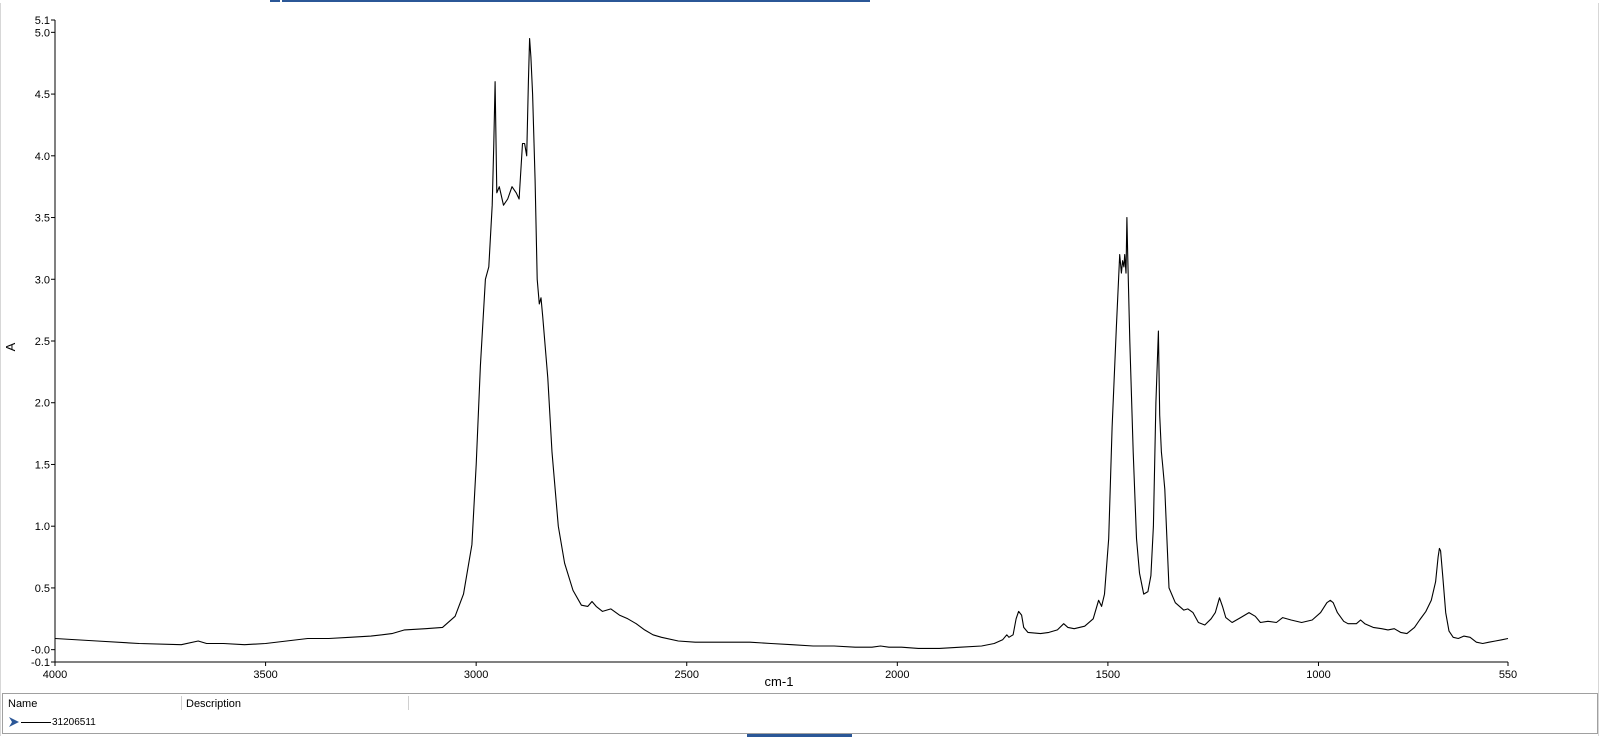  What do you see at coordinates (265, 675) in the screenshot?
I see `x-tick-label: 3500` at bounding box center [265, 675].